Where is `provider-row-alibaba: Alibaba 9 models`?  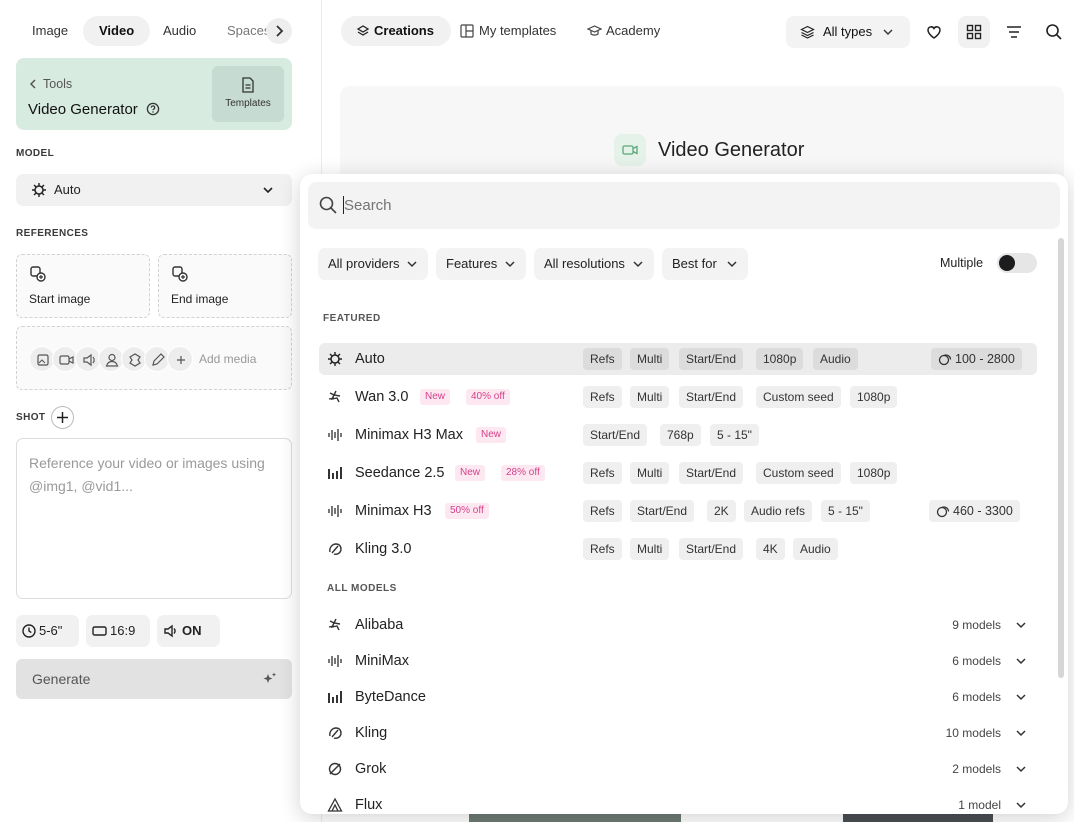 provider-row-alibaba: Alibaba 9 models is located at coordinates (678, 625).